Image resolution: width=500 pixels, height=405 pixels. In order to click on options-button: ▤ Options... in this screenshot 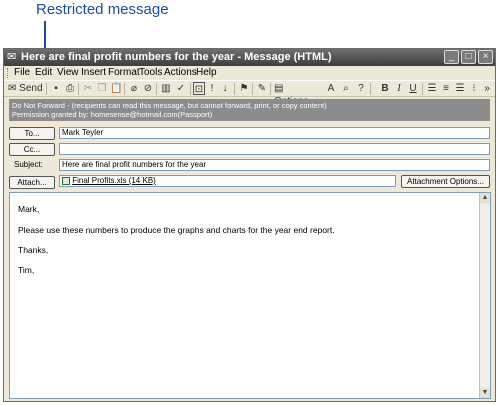, I will do `click(299, 94)`.